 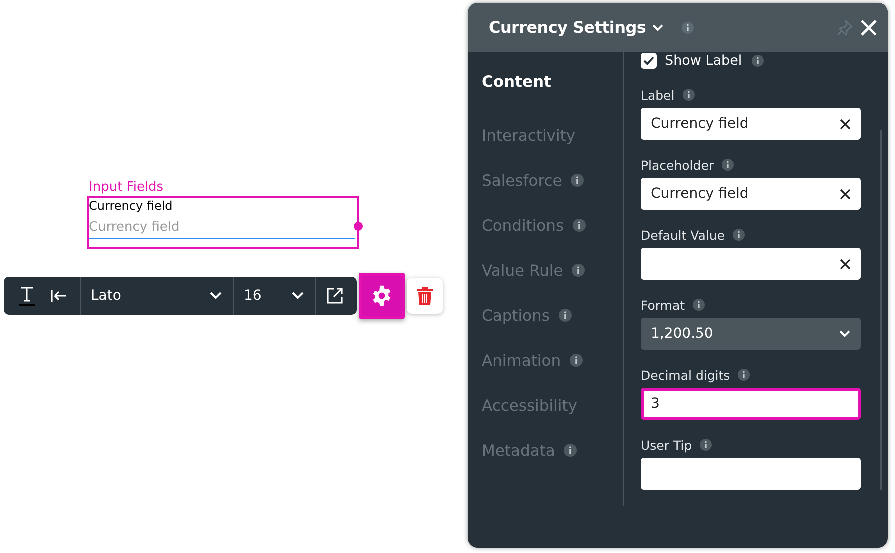 What do you see at coordinates (703, 61) in the screenshot?
I see `checkbox-label: Show Label` at bounding box center [703, 61].